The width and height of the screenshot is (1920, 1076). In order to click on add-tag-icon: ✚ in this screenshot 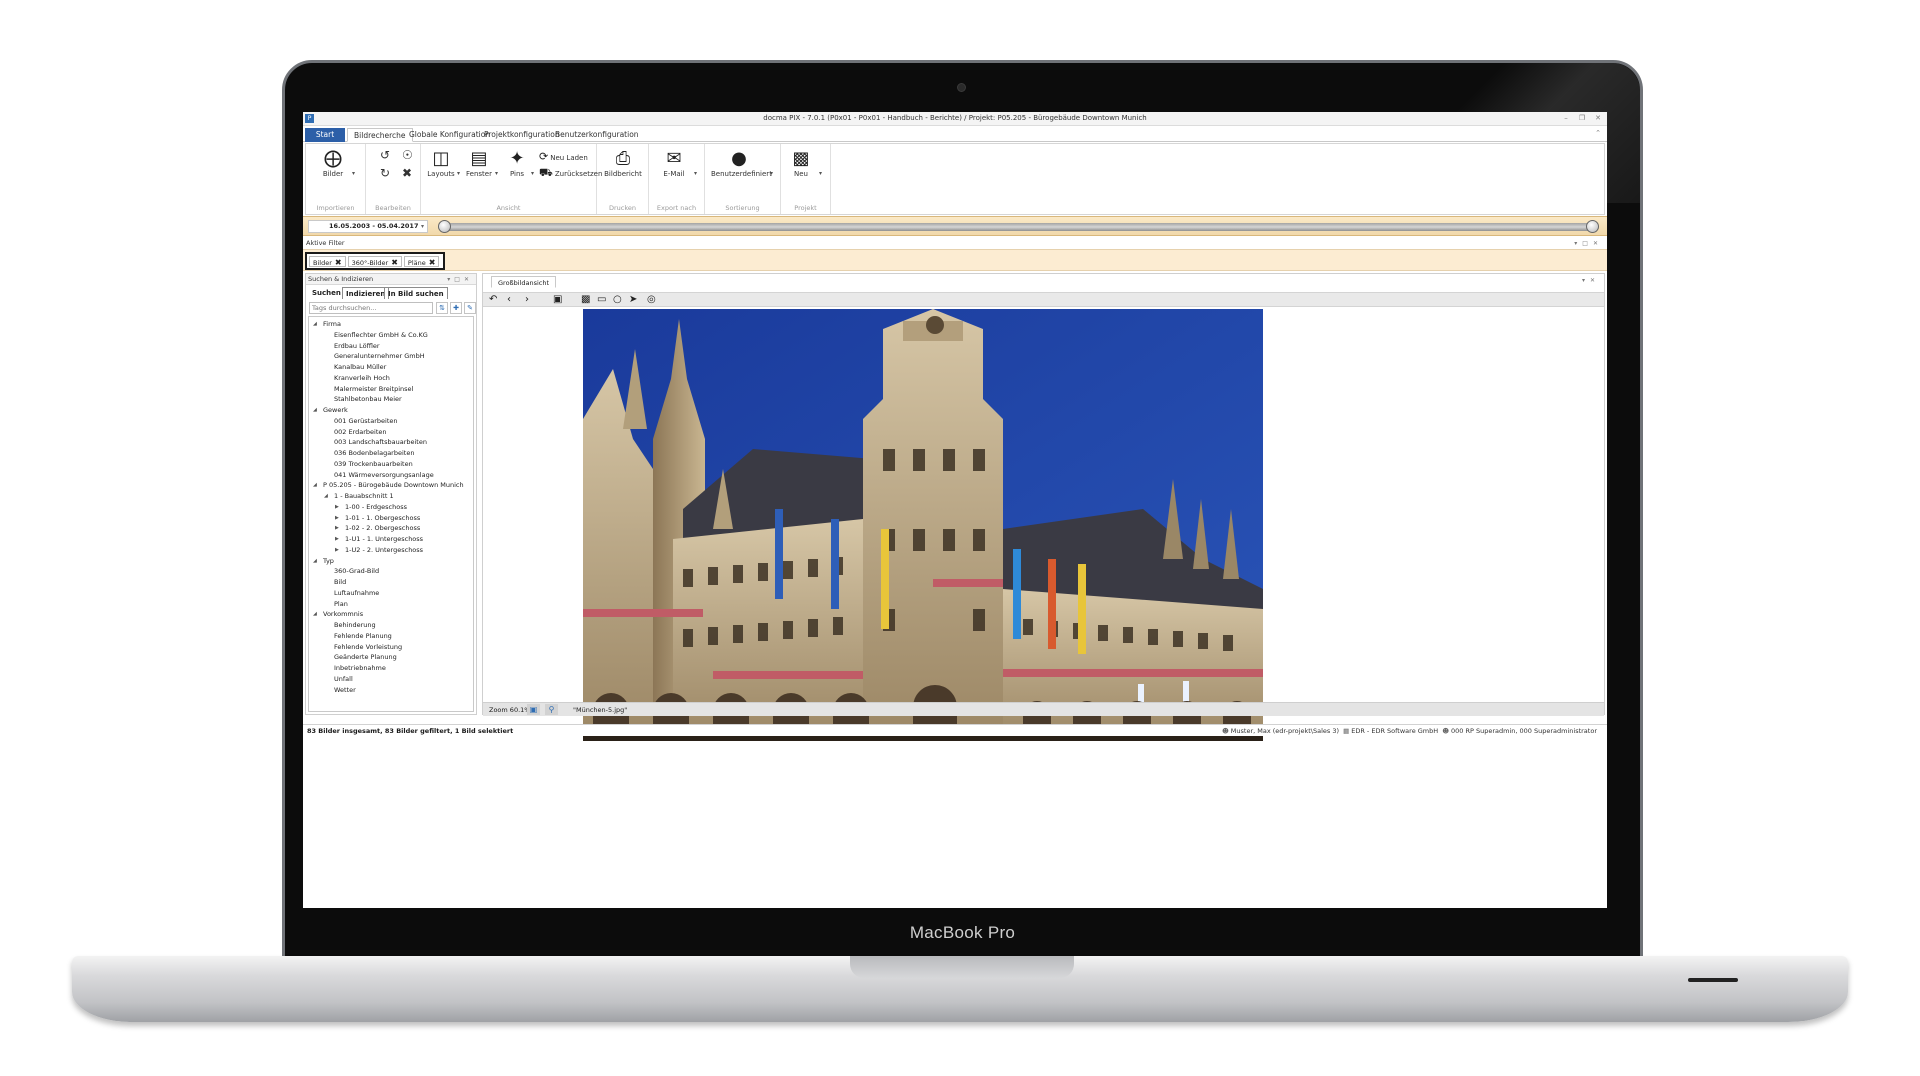, I will do `click(456, 308)`.